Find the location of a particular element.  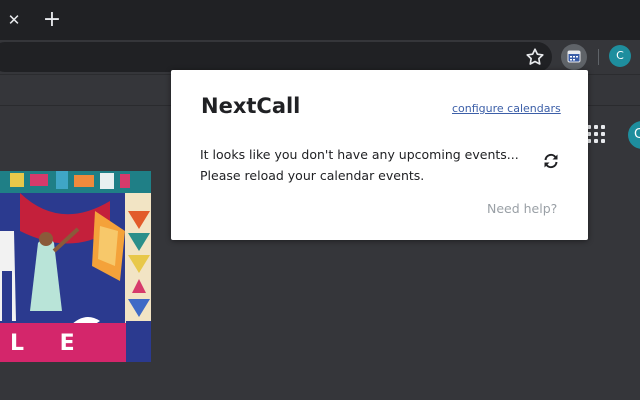

apps-grid-icon is located at coordinates (596, 134).